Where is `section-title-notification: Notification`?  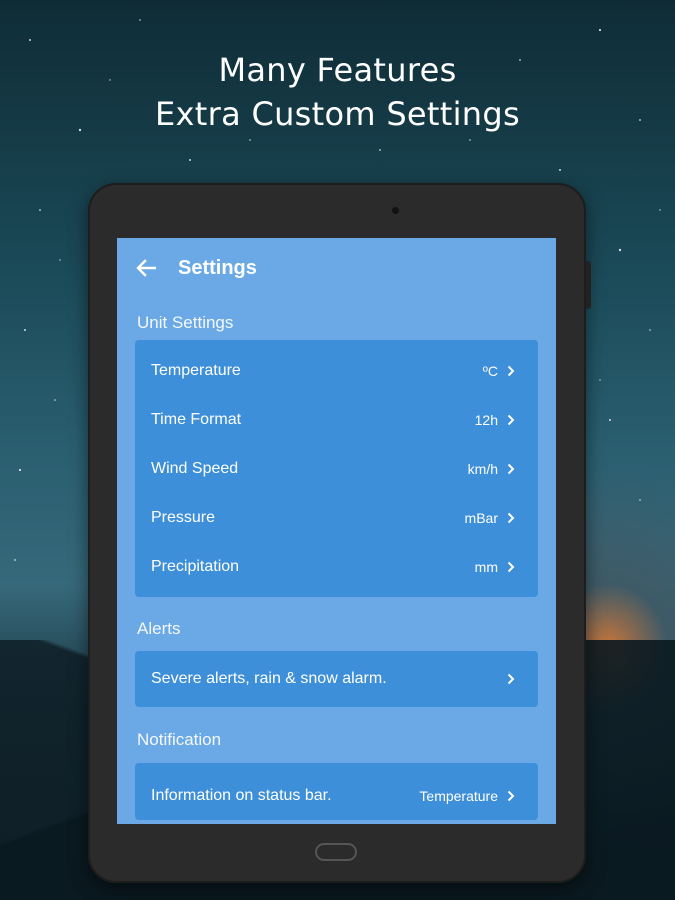 section-title-notification: Notification is located at coordinates (179, 739).